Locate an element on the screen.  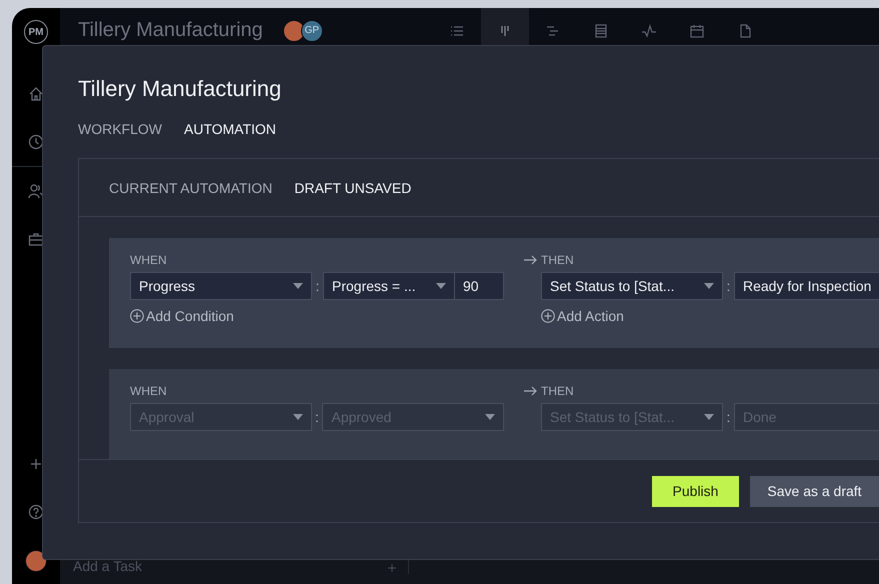
tab: CURRENT AUTOMATION is located at coordinates (190, 187).